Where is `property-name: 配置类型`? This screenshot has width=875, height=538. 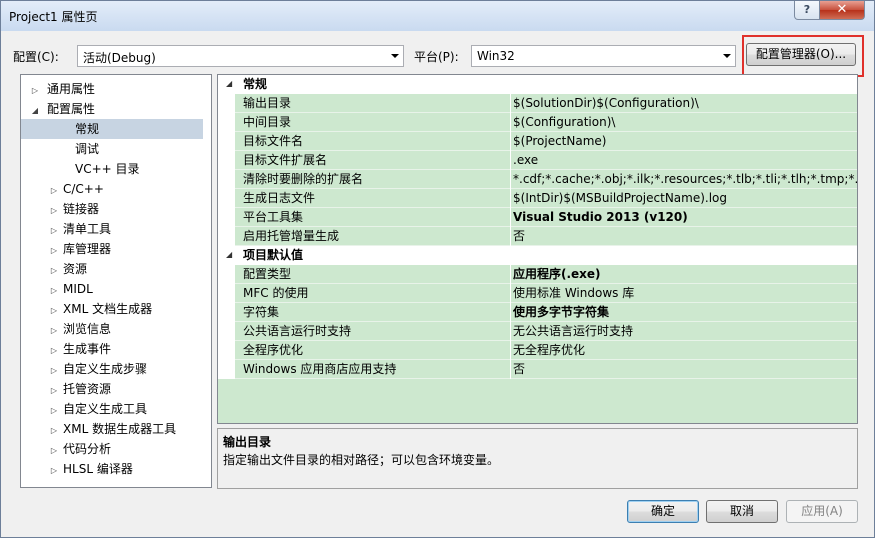
property-name: 配置类型 is located at coordinates (267, 274).